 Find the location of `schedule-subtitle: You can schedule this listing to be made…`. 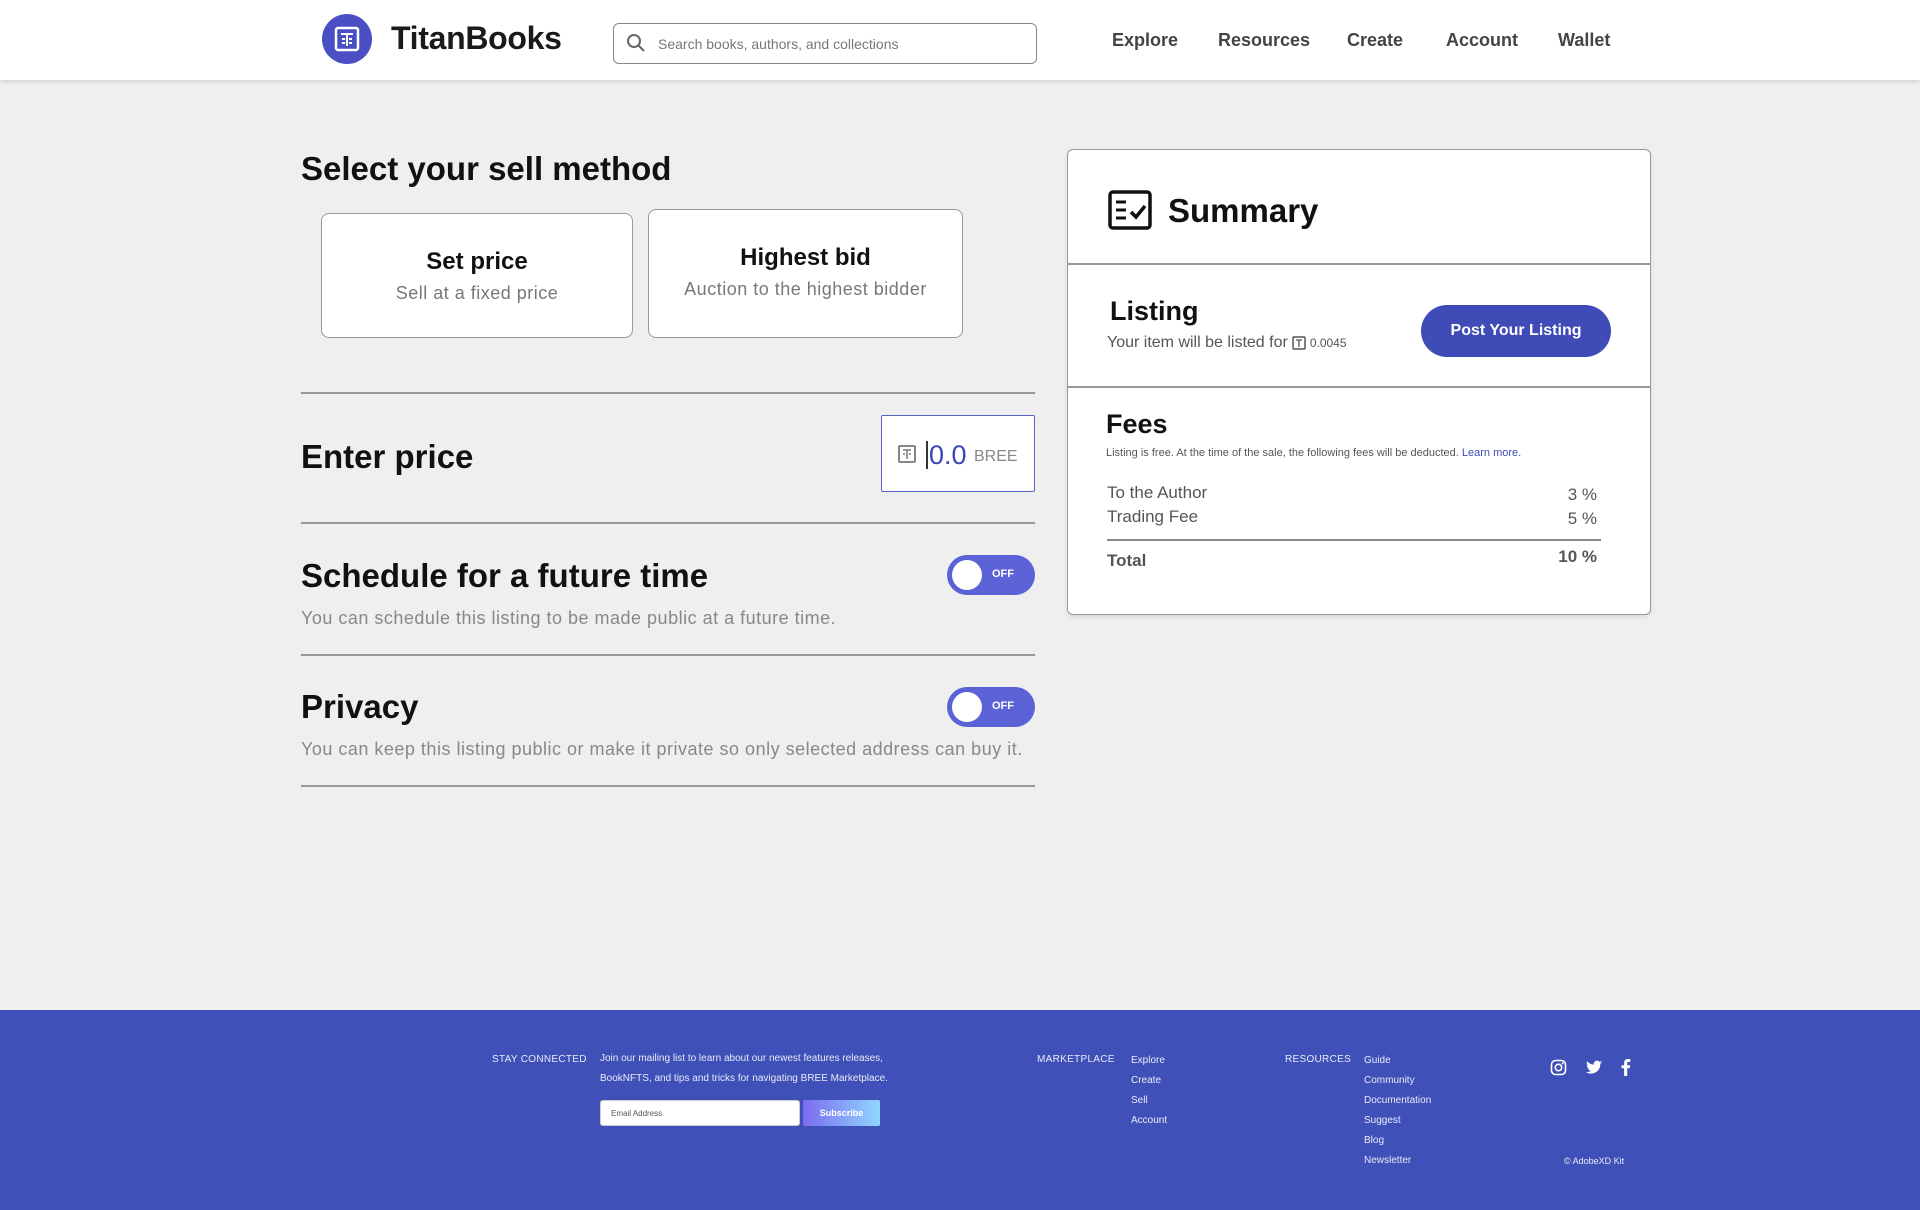

schedule-subtitle: You can schedule this listing to be made… is located at coordinates (569, 618).